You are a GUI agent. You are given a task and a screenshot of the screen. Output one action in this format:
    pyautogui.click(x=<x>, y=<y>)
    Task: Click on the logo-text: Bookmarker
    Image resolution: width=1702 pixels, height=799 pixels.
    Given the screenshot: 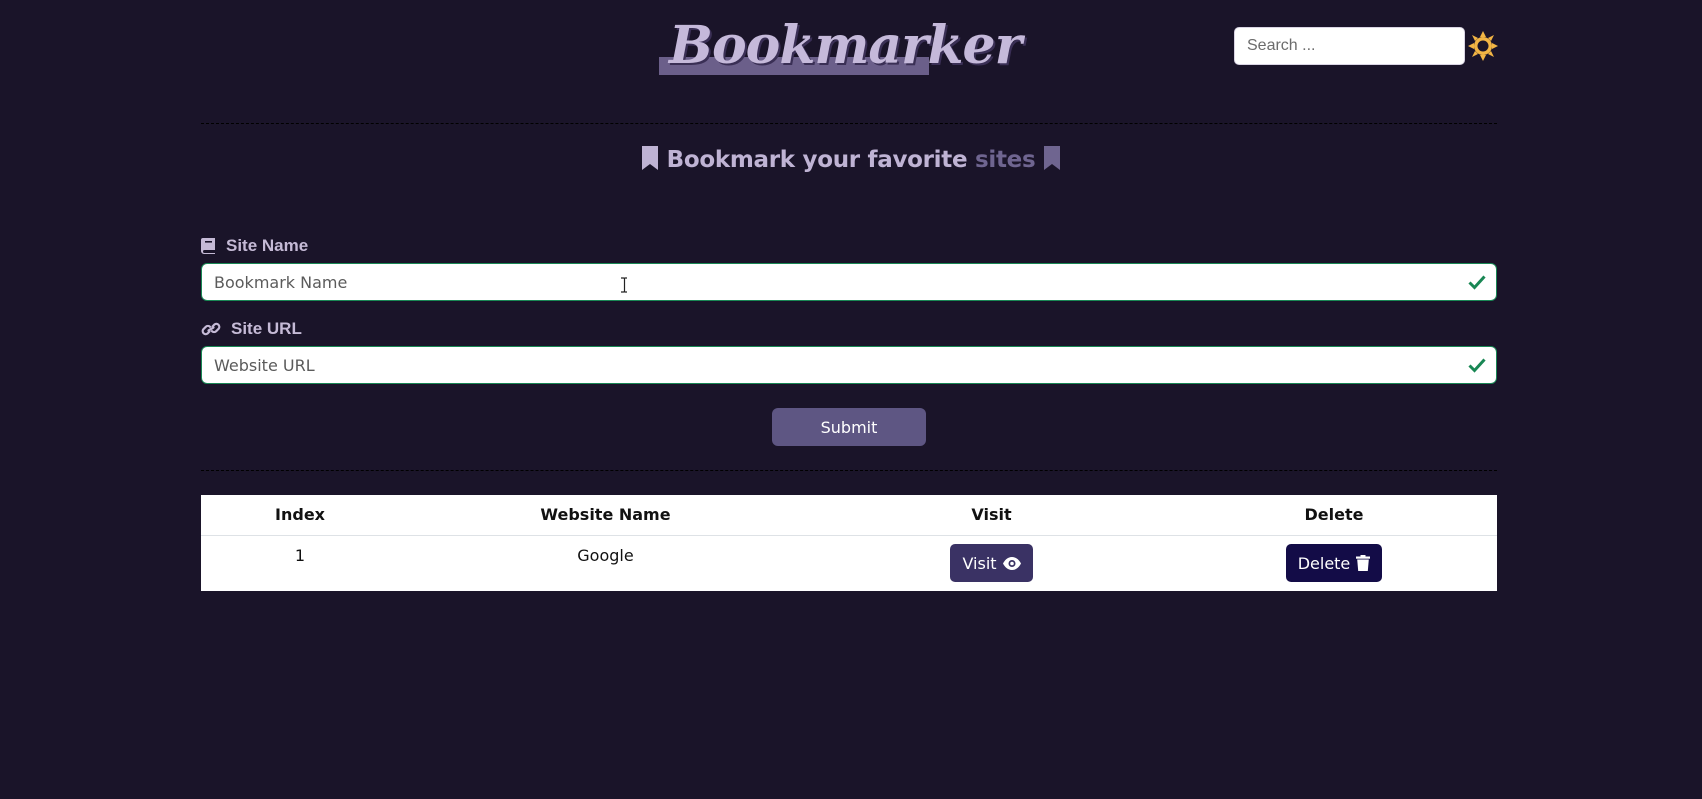 What is the action you would take?
    pyautogui.click(x=845, y=45)
    